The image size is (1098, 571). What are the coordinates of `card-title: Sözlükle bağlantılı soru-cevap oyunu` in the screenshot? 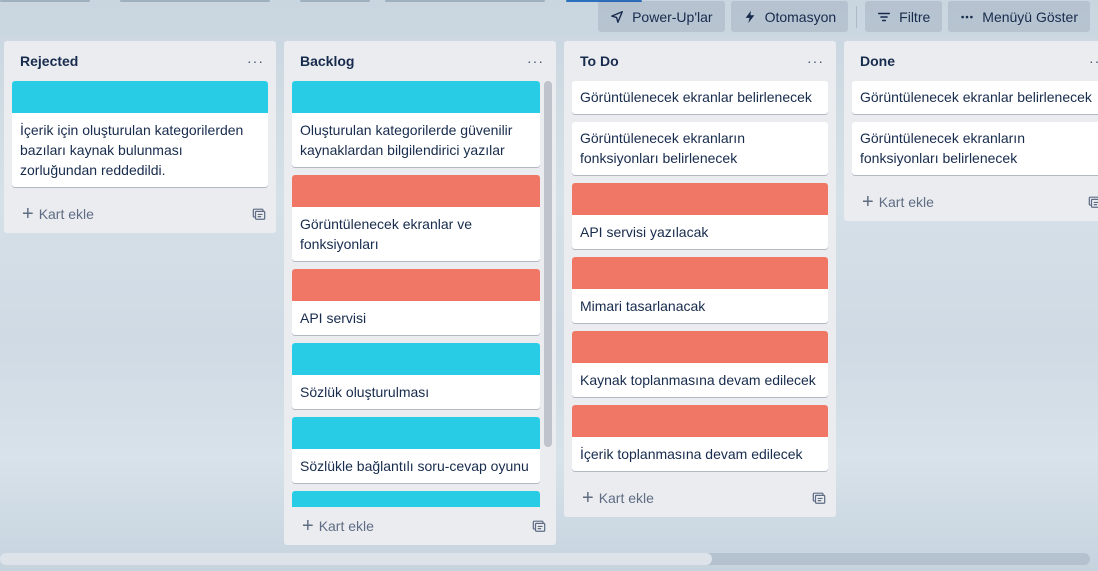 It's located at (414, 466).